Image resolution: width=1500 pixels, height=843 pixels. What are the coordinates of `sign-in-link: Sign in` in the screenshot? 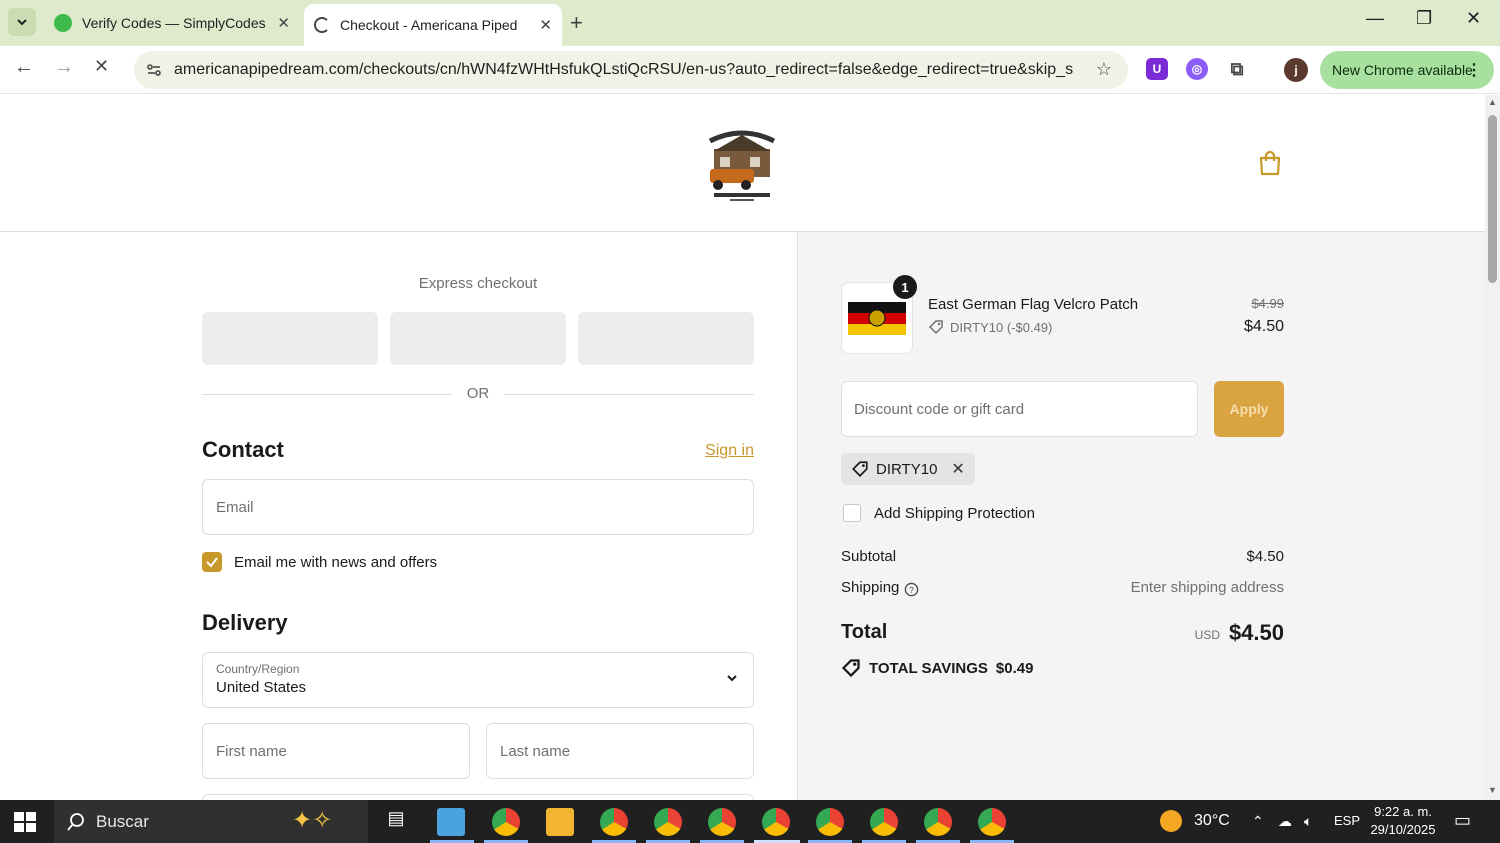 It's located at (727, 451).